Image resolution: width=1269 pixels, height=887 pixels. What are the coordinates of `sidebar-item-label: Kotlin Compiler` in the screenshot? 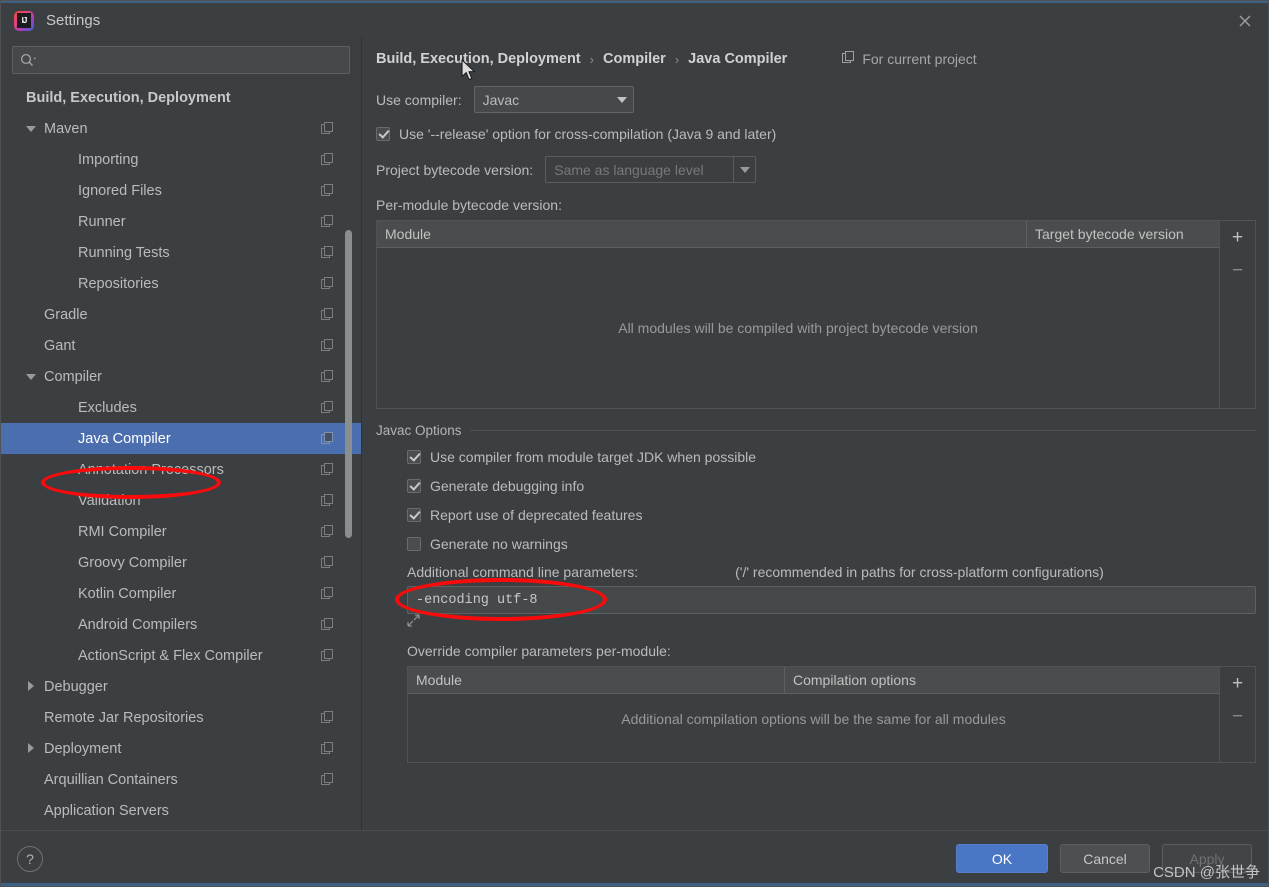 It's located at (127, 593).